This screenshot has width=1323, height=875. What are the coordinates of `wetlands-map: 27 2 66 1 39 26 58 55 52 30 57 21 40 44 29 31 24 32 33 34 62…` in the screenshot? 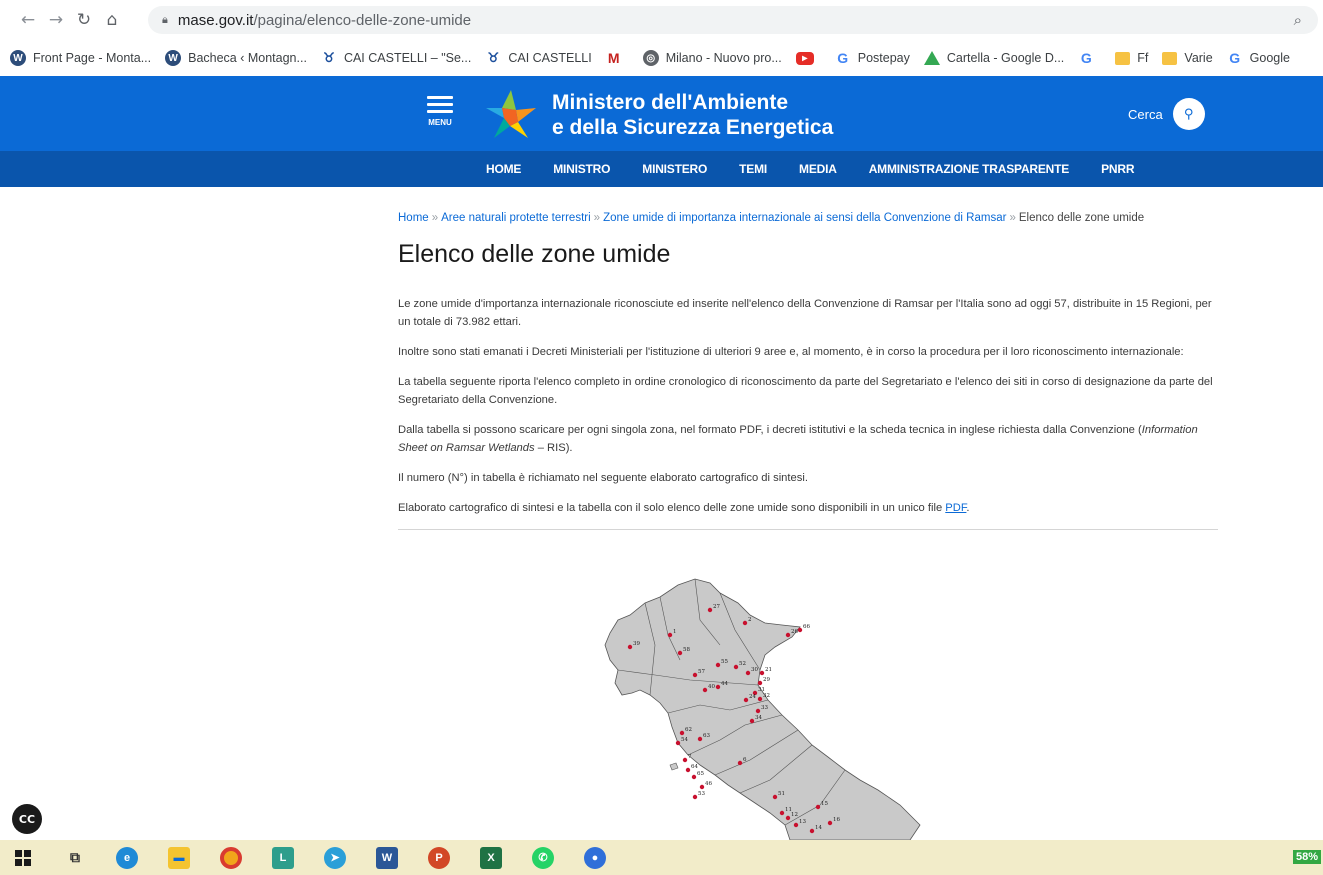 It's located at (750, 707).